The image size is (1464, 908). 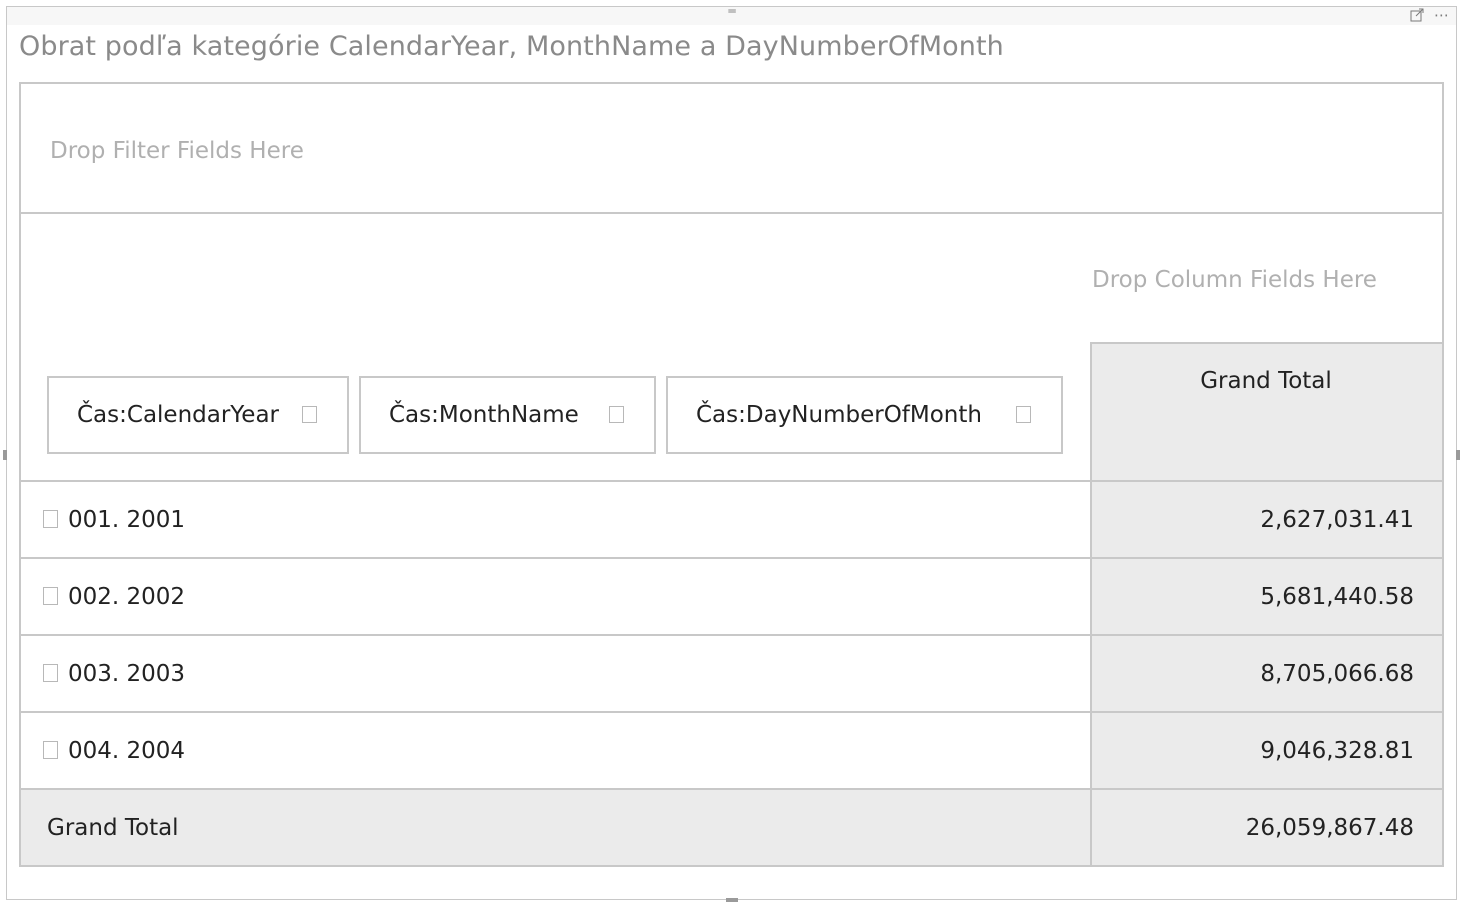 What do you see at coordinates (1417, 15) in the screenshot?
I see `focus-mode-icon` at bounding box center [1417, 15].